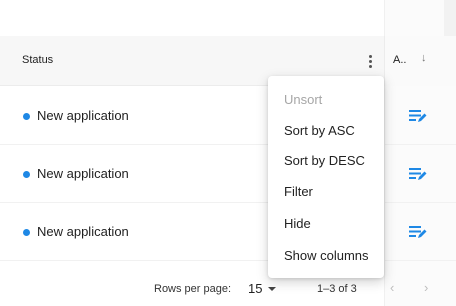 The height and width of the screenshot is (306, 456). I want to click on previous-page-button: ‹, so click(392, 287).